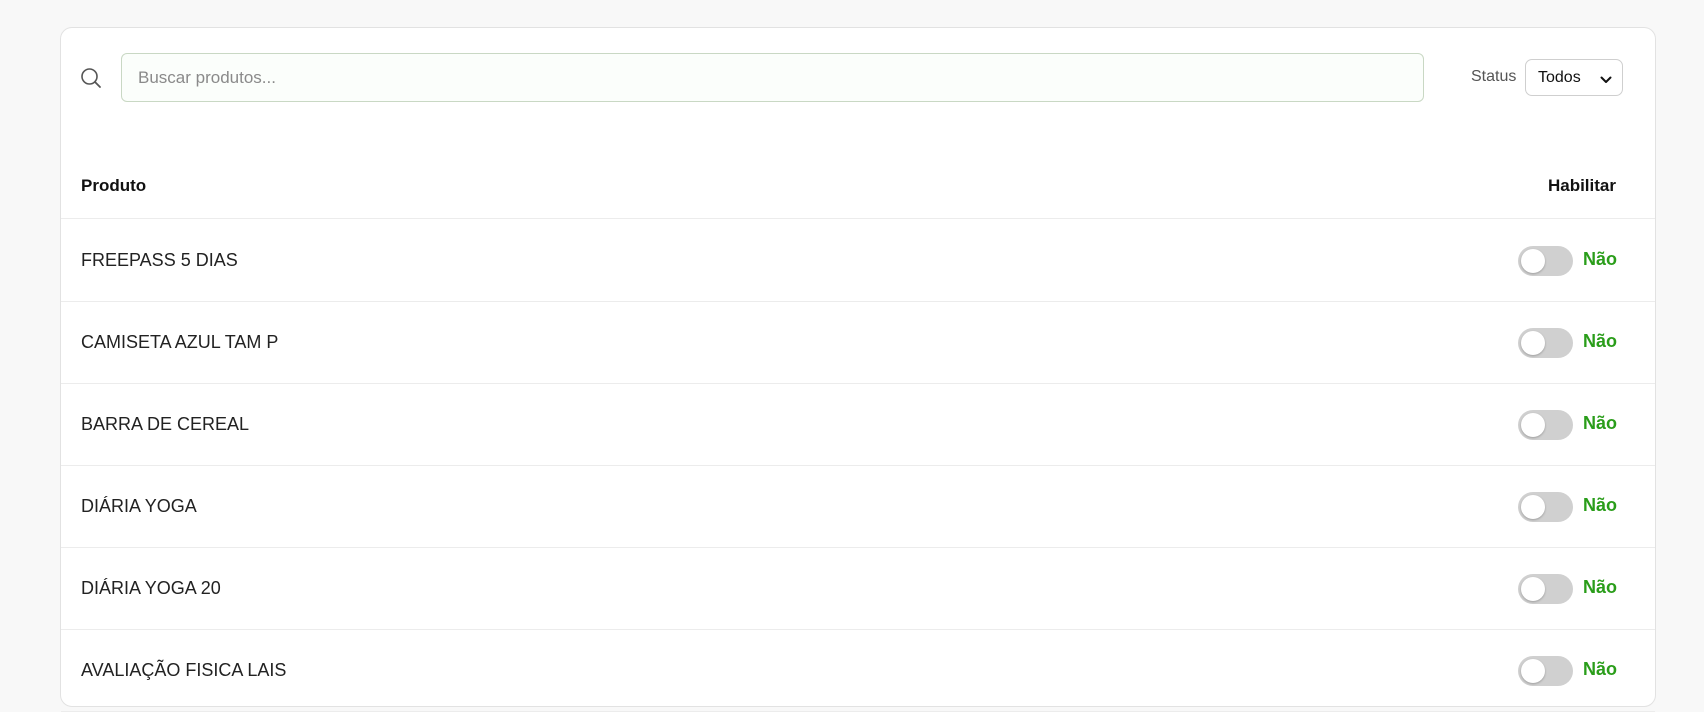  What do you see at coordinates (1581, 185) in the screenshot?
I see `column-header-enable: Habilitar` at bounding box center [1581, 185].